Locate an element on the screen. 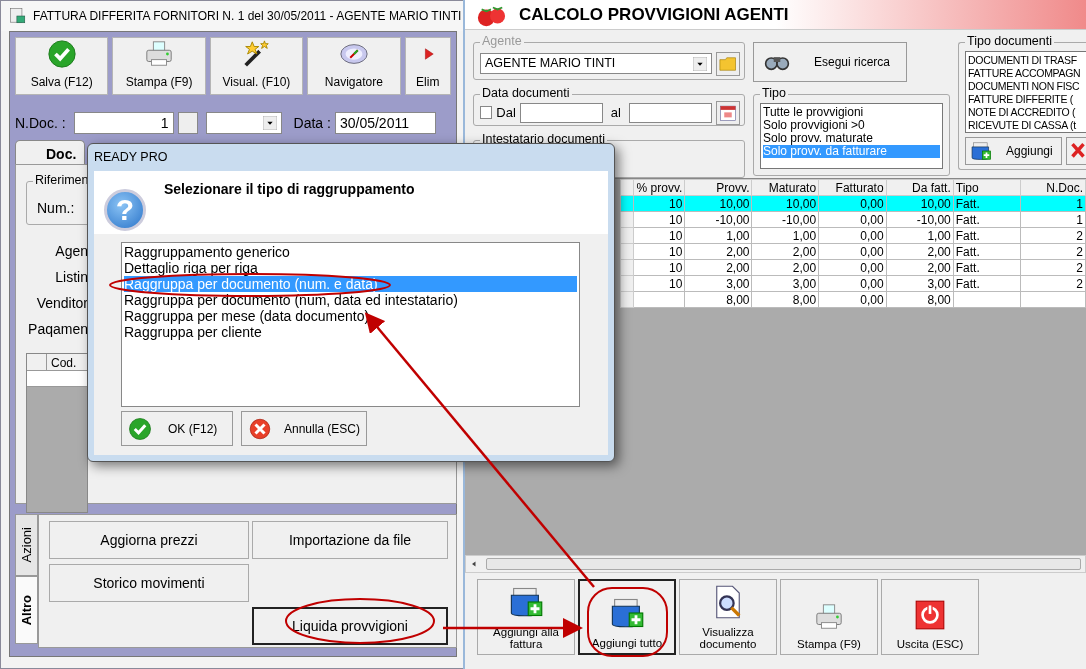  side-tab: Azioni is located at coordinates (26, 545).